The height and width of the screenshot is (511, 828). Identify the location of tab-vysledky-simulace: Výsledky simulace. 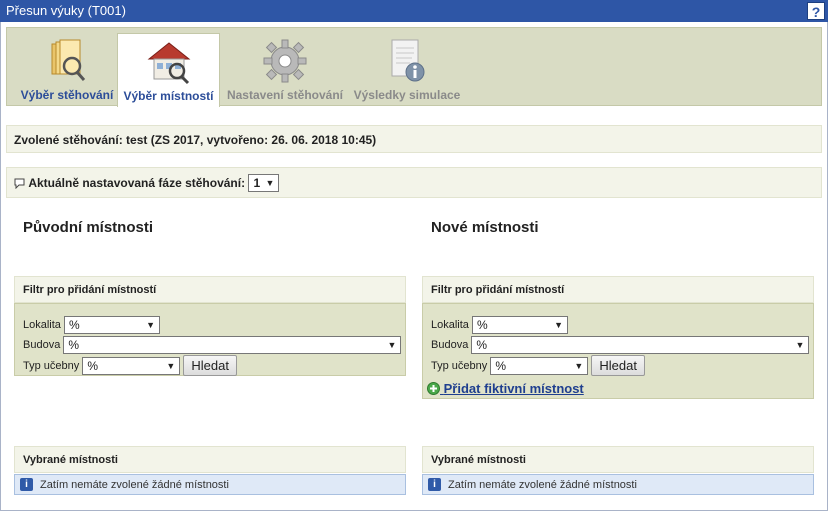
(407, 69).